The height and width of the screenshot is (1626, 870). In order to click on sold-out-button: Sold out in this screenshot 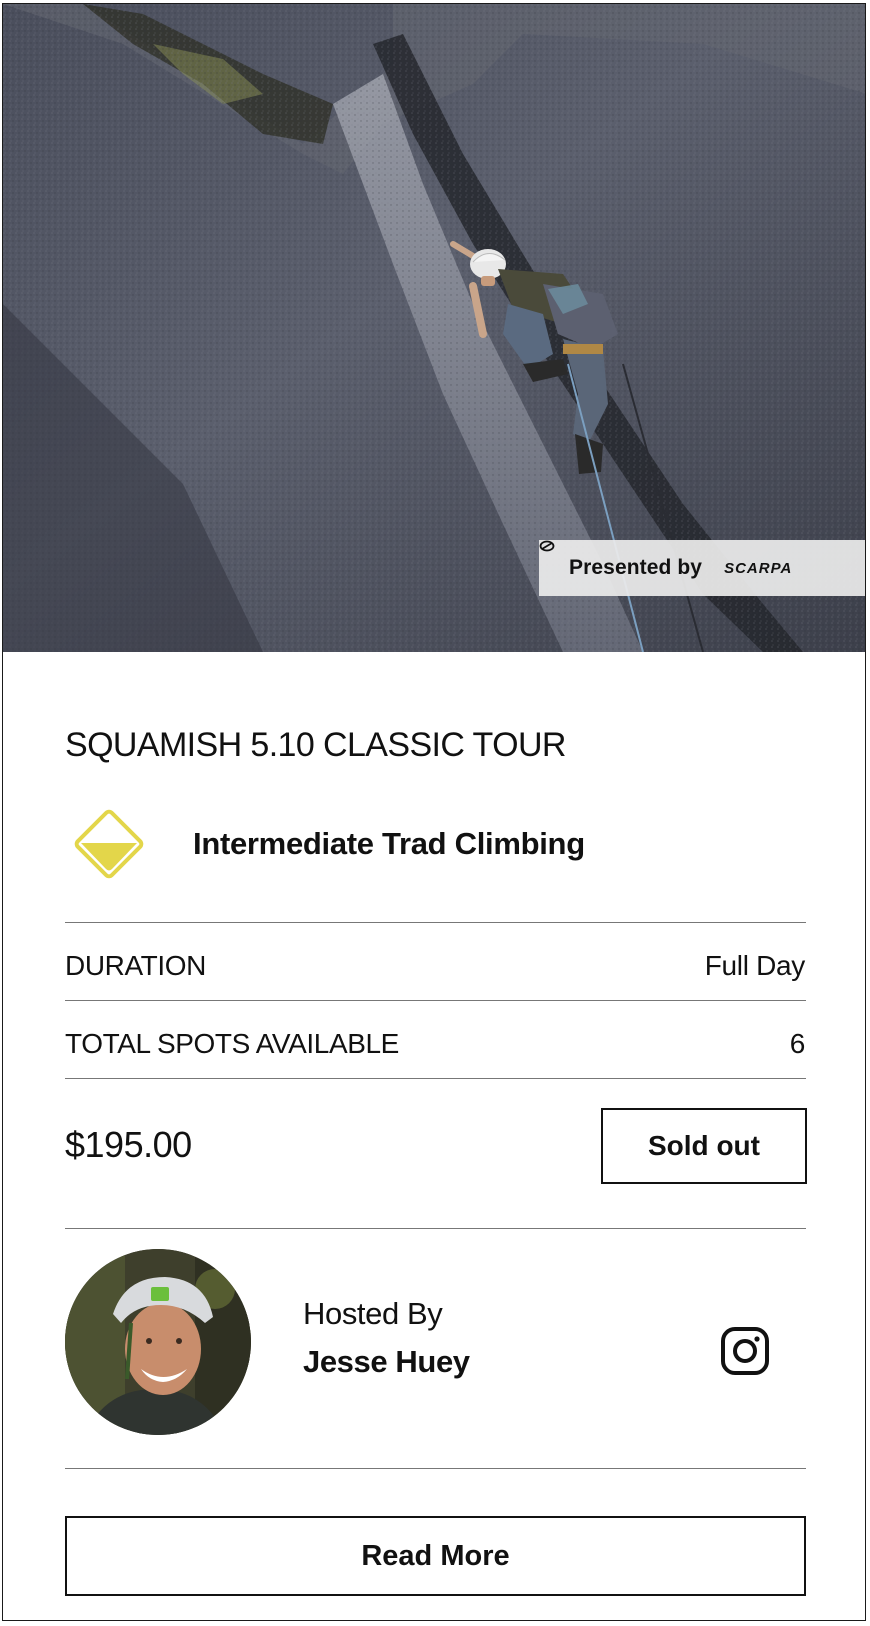, I will do `click(704, 1146)`.